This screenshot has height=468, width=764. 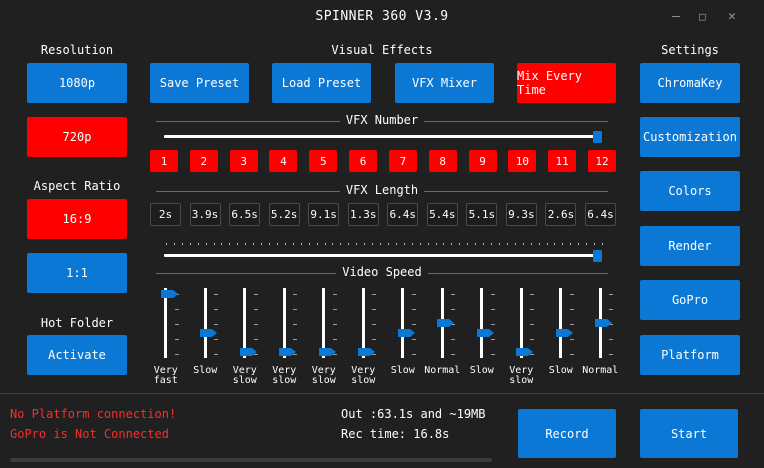 What do you see at coordinates (702, 16) in the screenshot?
I see `maximize-icon: □` at bounding box center [702, 16].